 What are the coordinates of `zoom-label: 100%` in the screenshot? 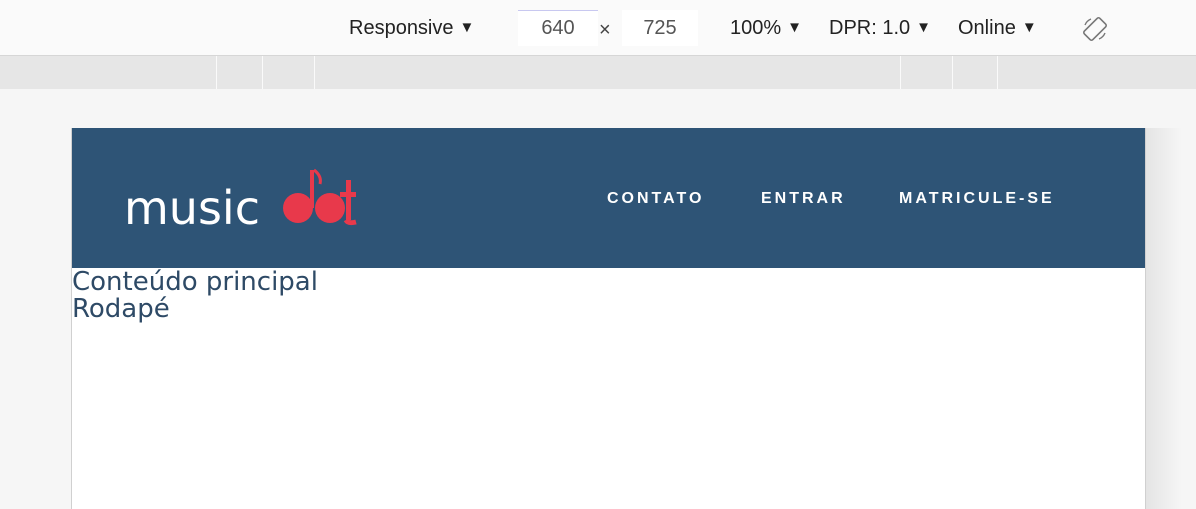 It's located at (756, 28).